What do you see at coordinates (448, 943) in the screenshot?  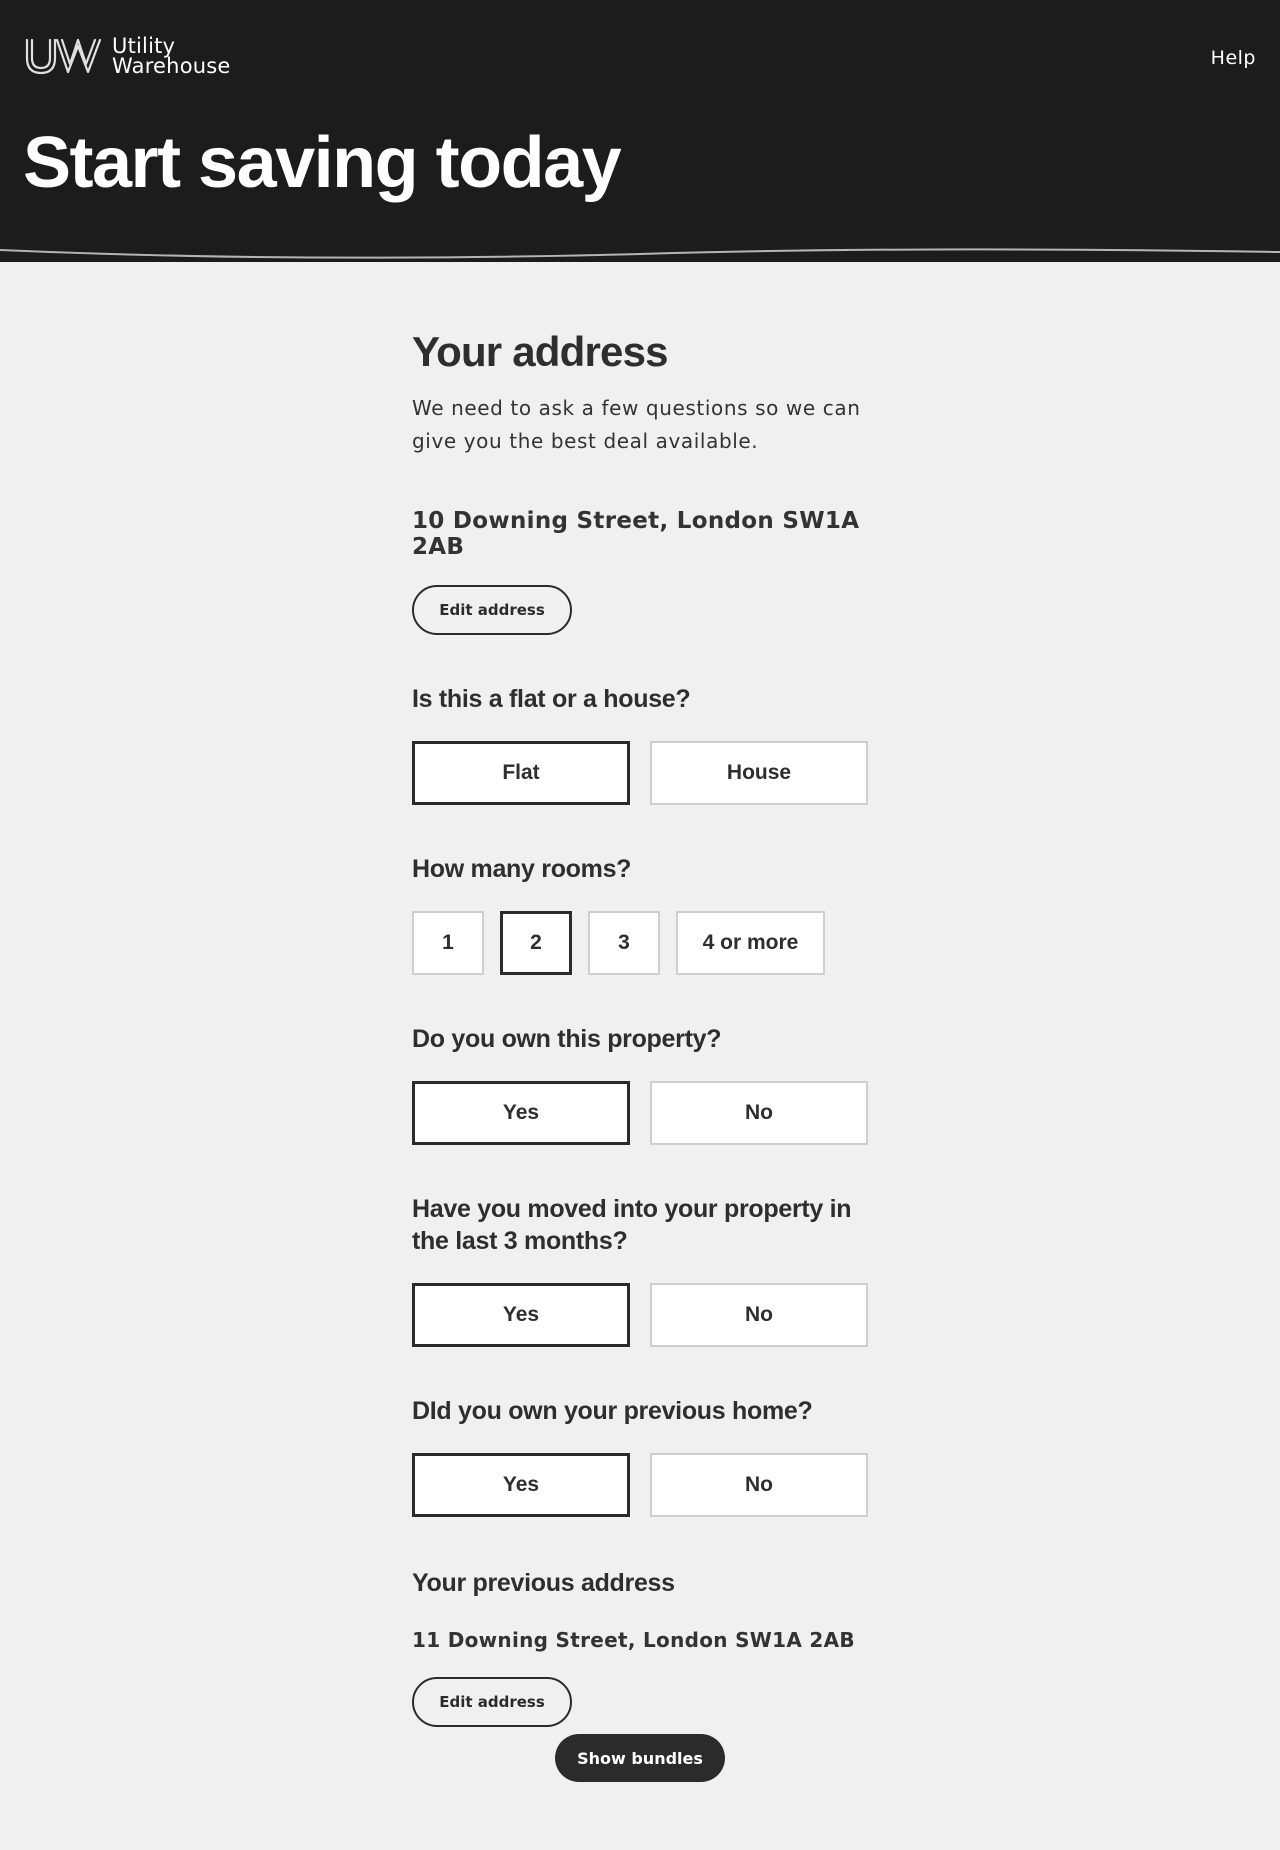 I see `option-rooms-1: 1` at bounding box center [448, 943].